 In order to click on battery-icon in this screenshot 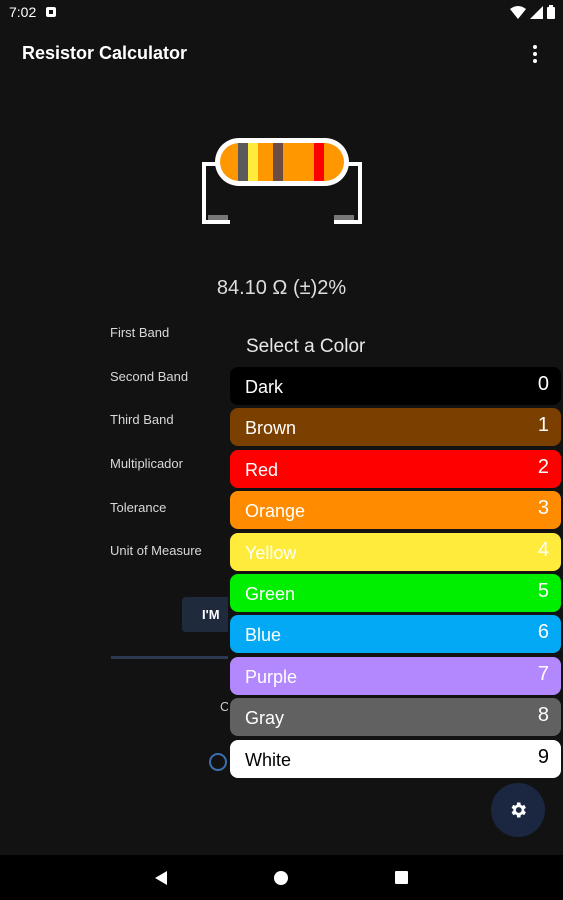, I will do `click(551, 12)`.